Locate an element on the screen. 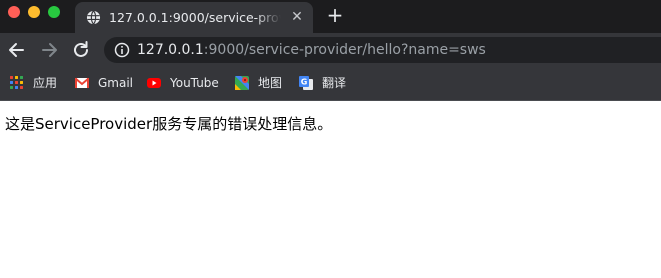 The image size is (661, 278). bookmark-label: Gmail is located at coordinates (116, 83).